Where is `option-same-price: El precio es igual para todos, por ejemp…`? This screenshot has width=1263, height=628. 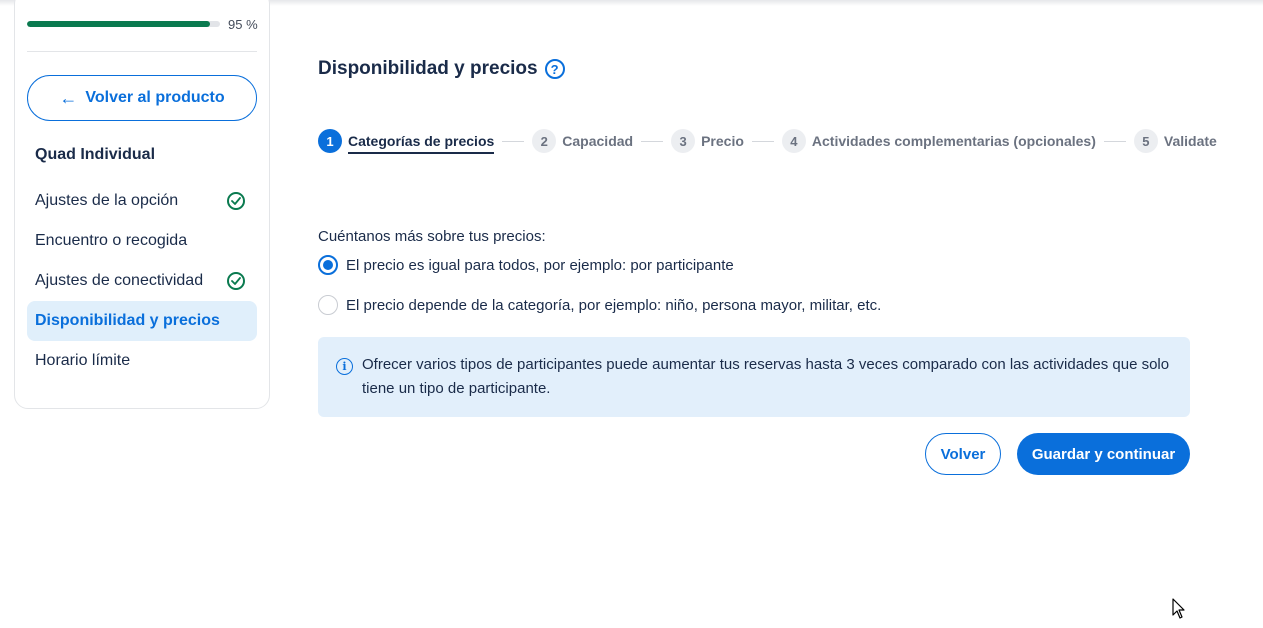
option-same-price: El precio es igual para todos, por ejemp… is located at coordinates (526, 265).